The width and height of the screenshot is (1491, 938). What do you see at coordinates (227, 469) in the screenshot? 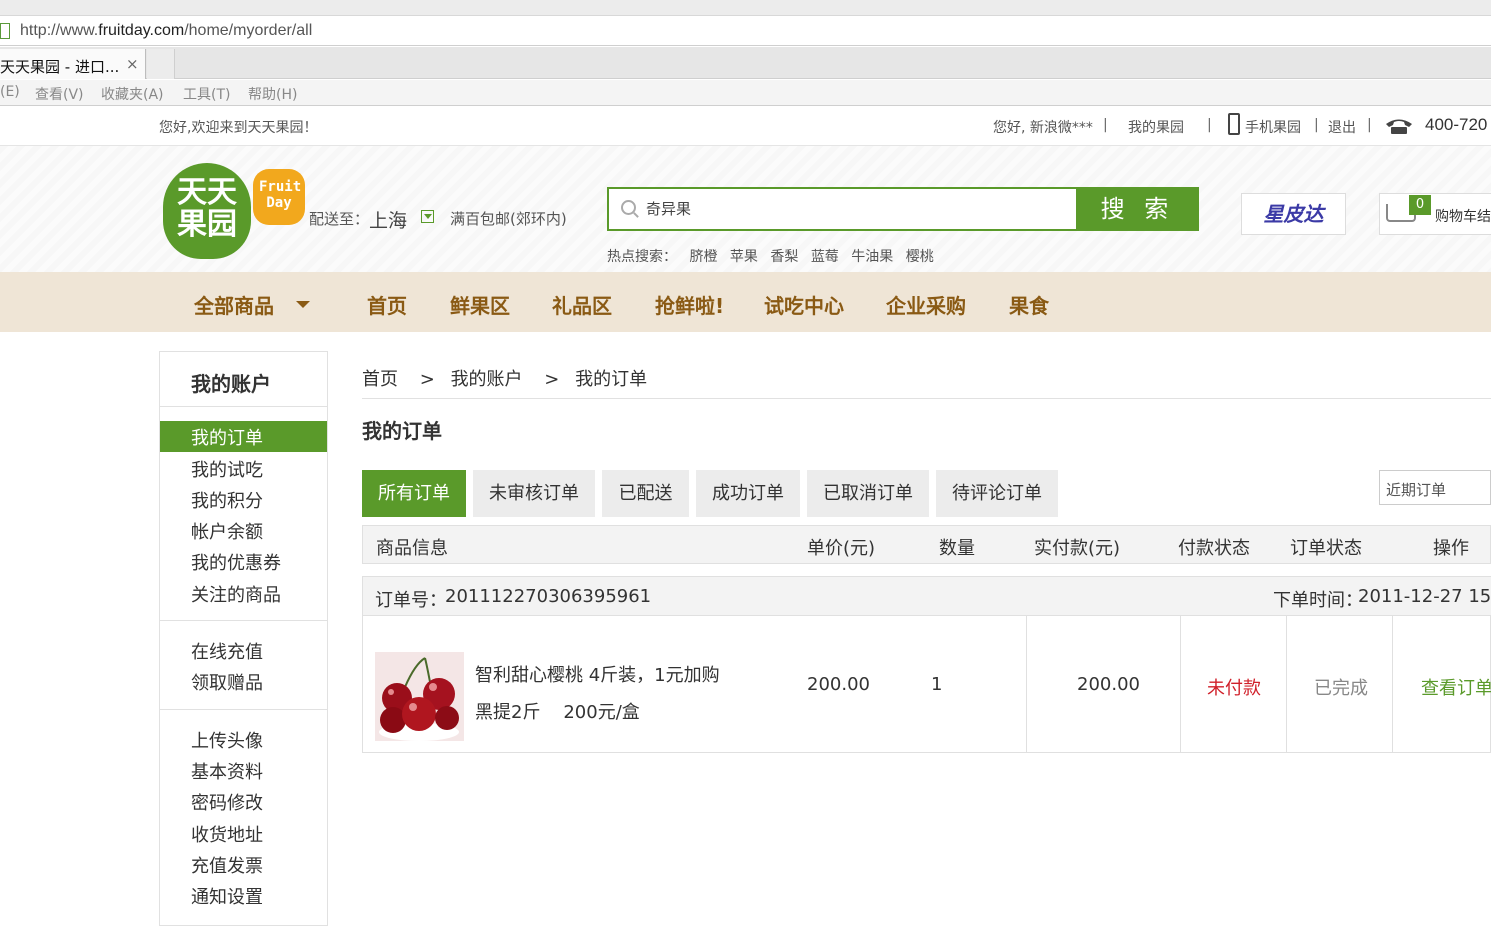
I see `sidebar-item-my-trials: 我的试吃` at bounding box center [227, 469].